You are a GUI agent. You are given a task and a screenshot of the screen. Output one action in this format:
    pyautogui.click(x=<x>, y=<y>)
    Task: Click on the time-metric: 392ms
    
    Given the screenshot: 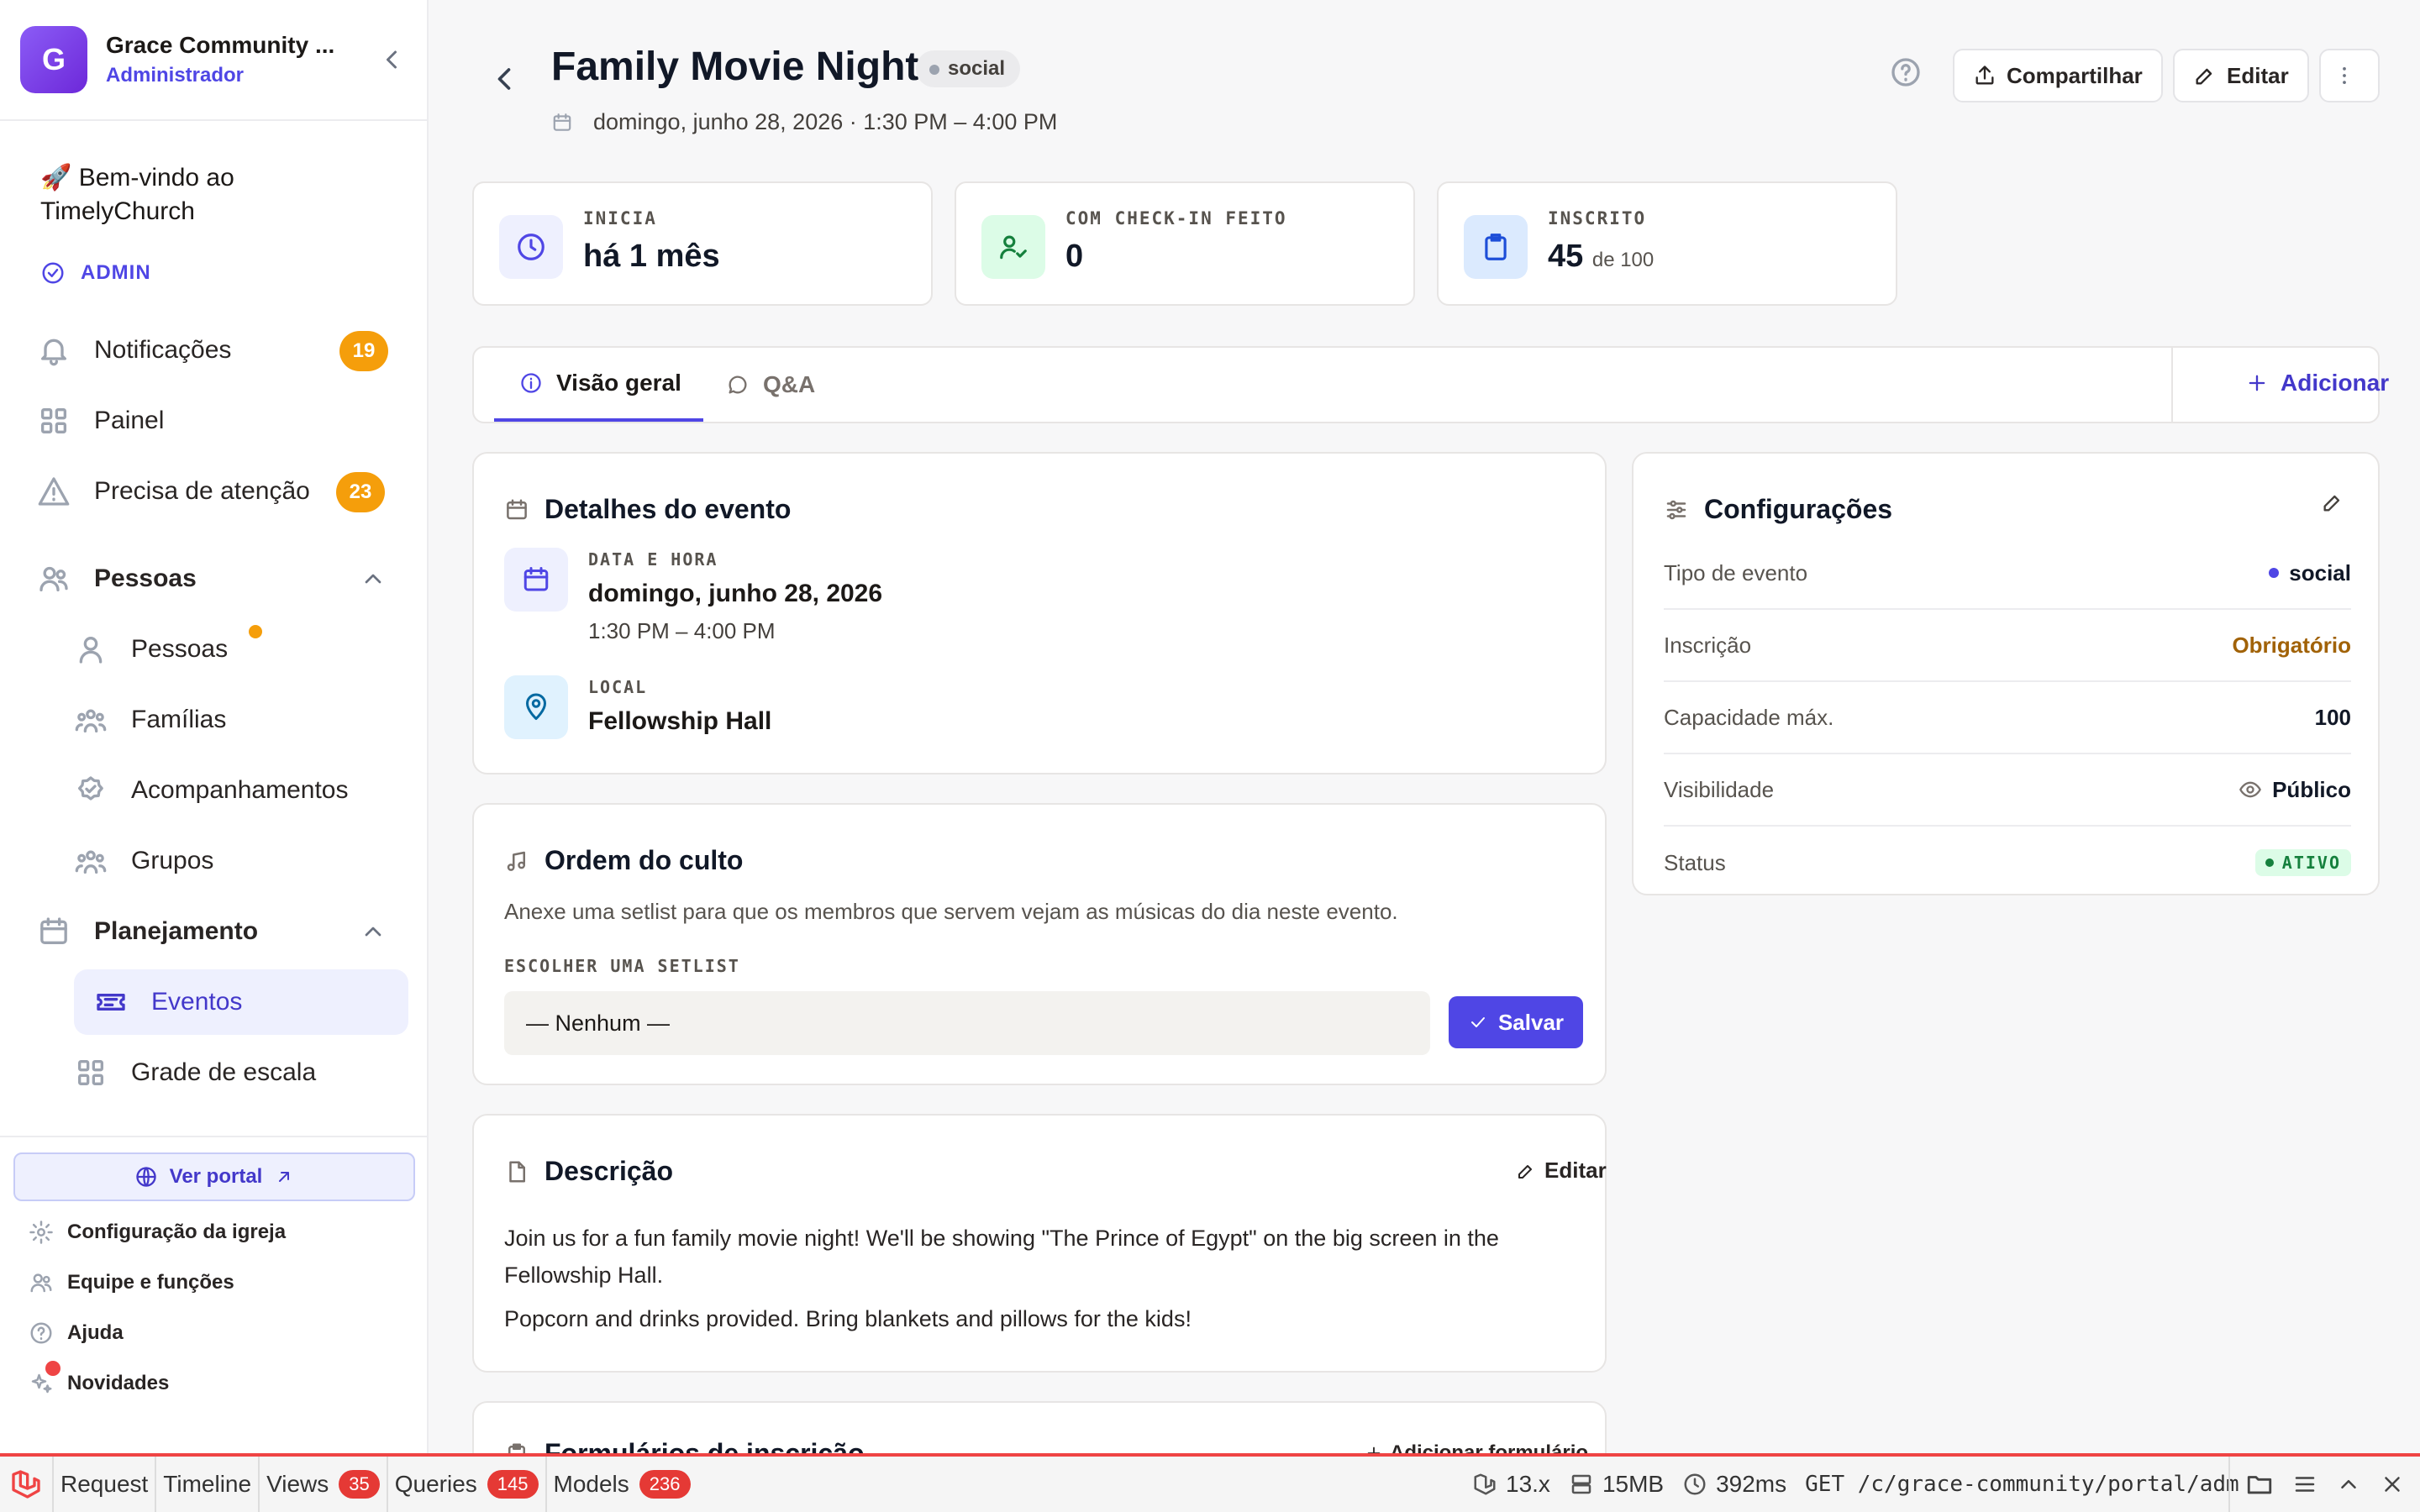 What is the action you would take?
    pyautogui.click(x=1734, y=1484)
    